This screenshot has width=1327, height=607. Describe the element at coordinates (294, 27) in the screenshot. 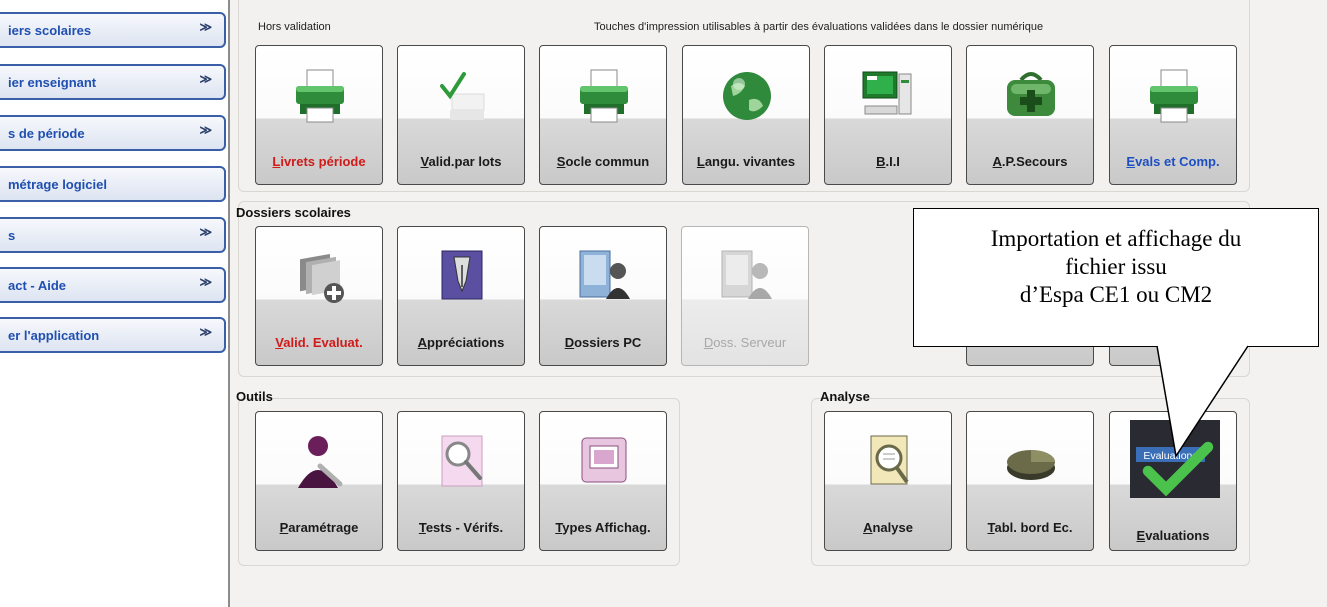

I see `impressions-subtitle-left: Hors validation` at that location.